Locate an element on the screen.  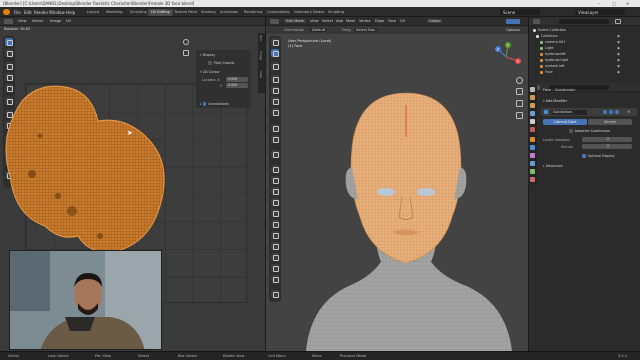
menu-render: Render is located at coordinates (41, 12).